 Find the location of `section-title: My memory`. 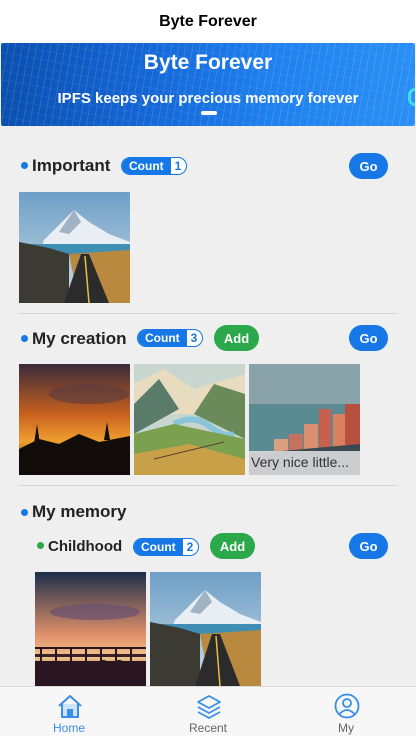

section-title: My memory is located at coordinates (79, 511).